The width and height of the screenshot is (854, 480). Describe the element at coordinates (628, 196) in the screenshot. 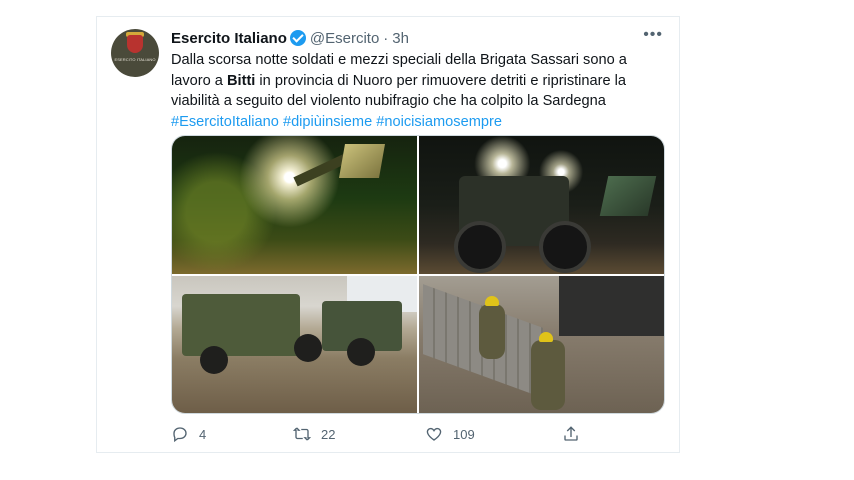

I see `loader-bucket` at that location.